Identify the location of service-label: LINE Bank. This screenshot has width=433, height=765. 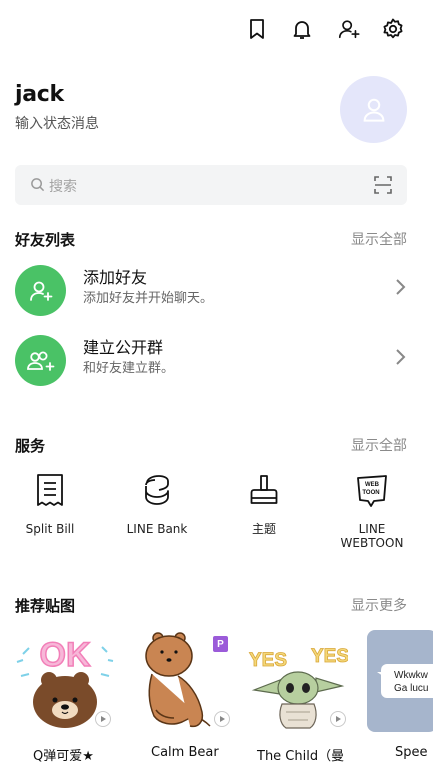
(157, 529).